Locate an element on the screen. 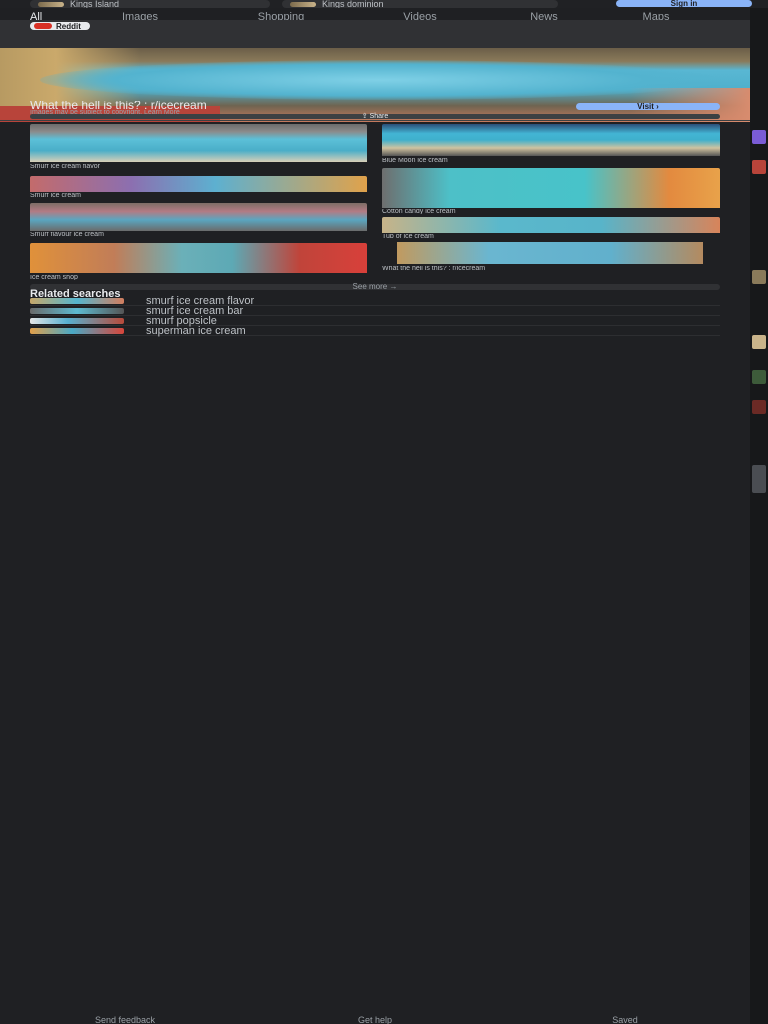 This screenshot has height=1024, width=768. related-image-card: Tub of ice cream is located at coordinates (551, 228).